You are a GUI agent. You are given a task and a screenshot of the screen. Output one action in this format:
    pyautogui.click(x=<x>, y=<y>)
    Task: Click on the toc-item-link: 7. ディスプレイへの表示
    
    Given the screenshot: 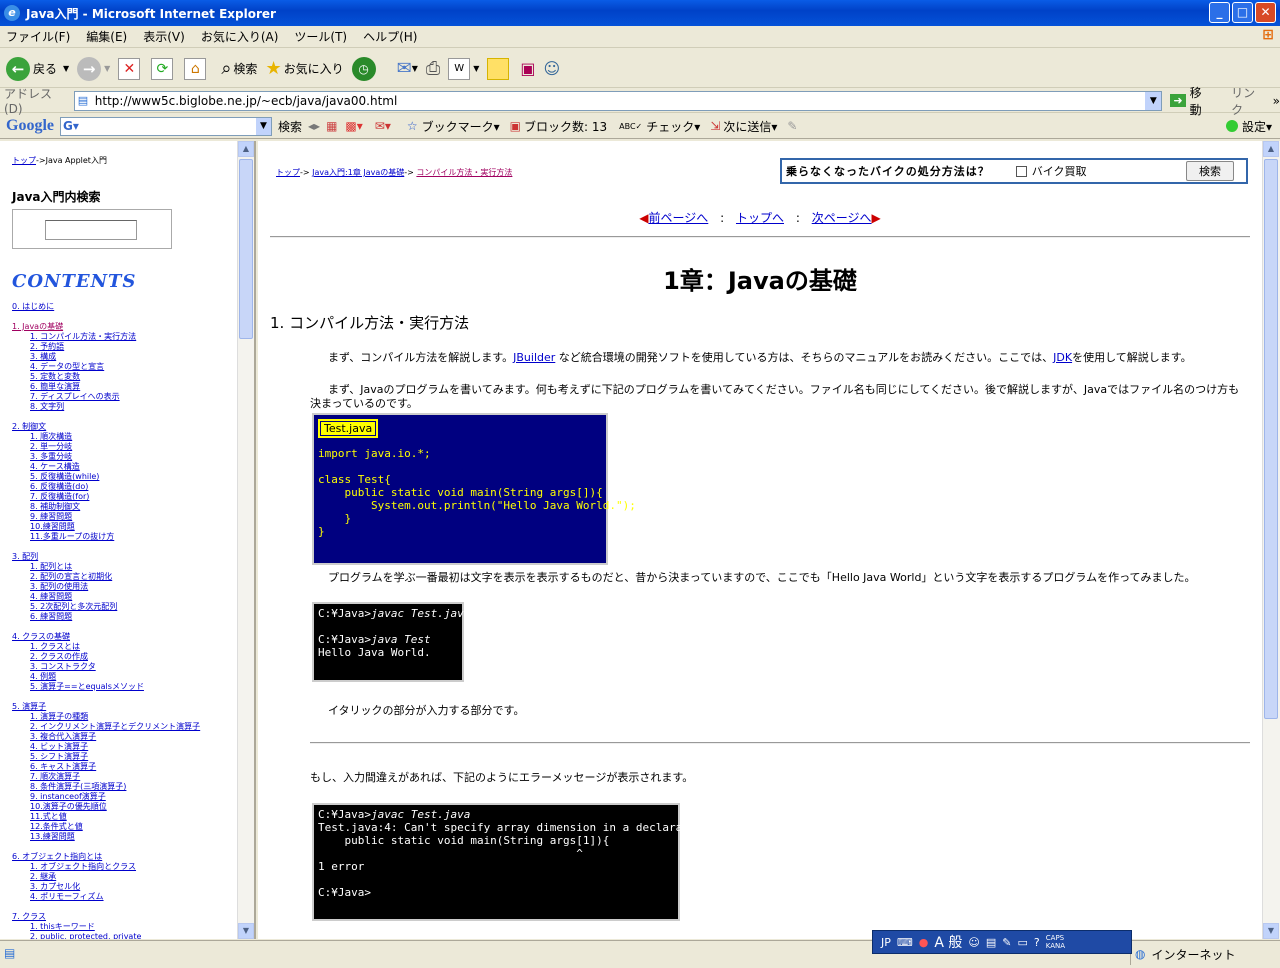 What is the action you would take?
    pyautogui.click(x=118, y=397)
    